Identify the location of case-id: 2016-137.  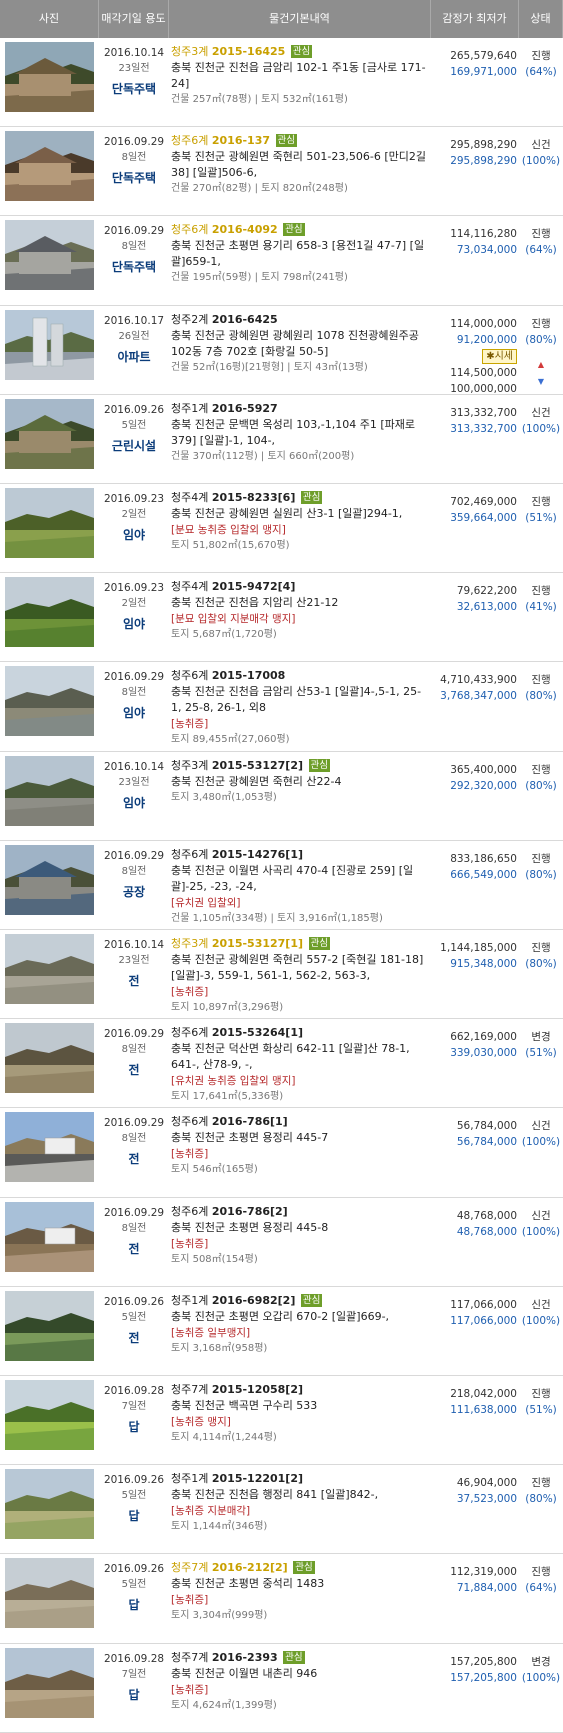
(241, 140).